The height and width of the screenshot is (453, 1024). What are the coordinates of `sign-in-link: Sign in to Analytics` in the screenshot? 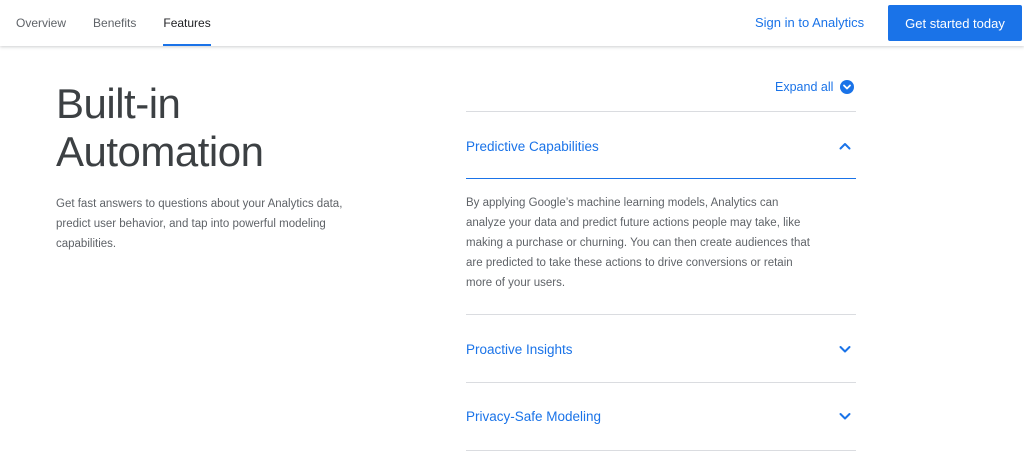 It's located at (809, 23).